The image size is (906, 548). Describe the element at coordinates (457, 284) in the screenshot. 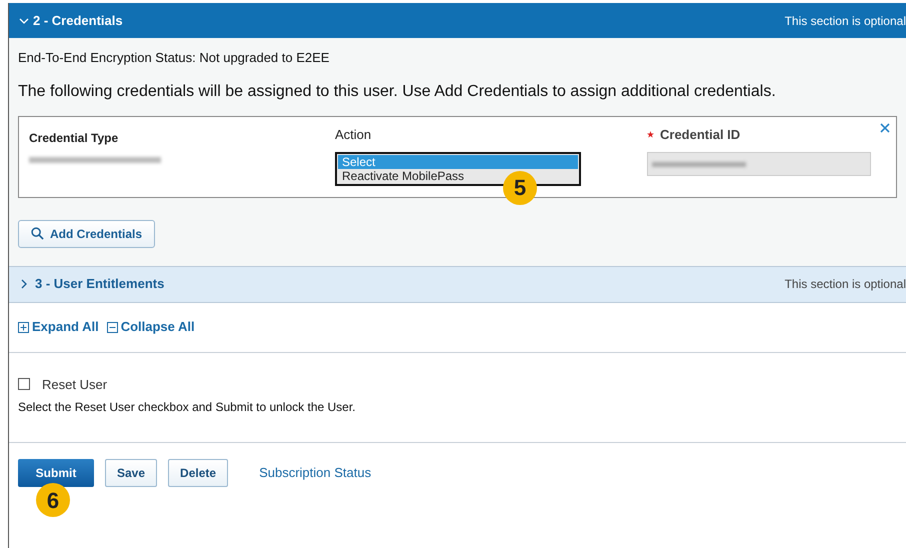

I see `section-header: 3 - User Entitlements This section is optional` at that location.